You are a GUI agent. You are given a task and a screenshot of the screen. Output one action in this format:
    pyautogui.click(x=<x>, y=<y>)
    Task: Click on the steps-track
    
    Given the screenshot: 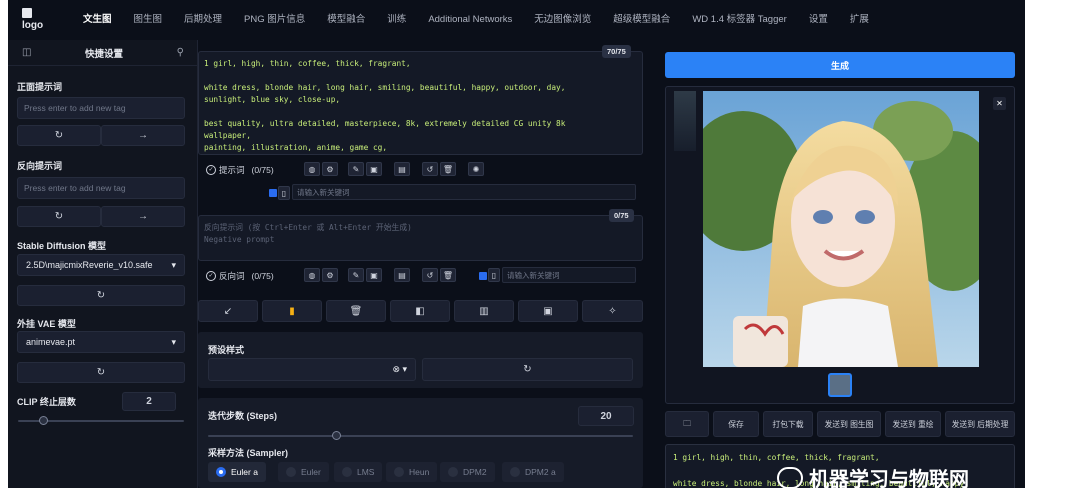 What is the action you would take?
    pyautogui.click(x=420, y=436)
    